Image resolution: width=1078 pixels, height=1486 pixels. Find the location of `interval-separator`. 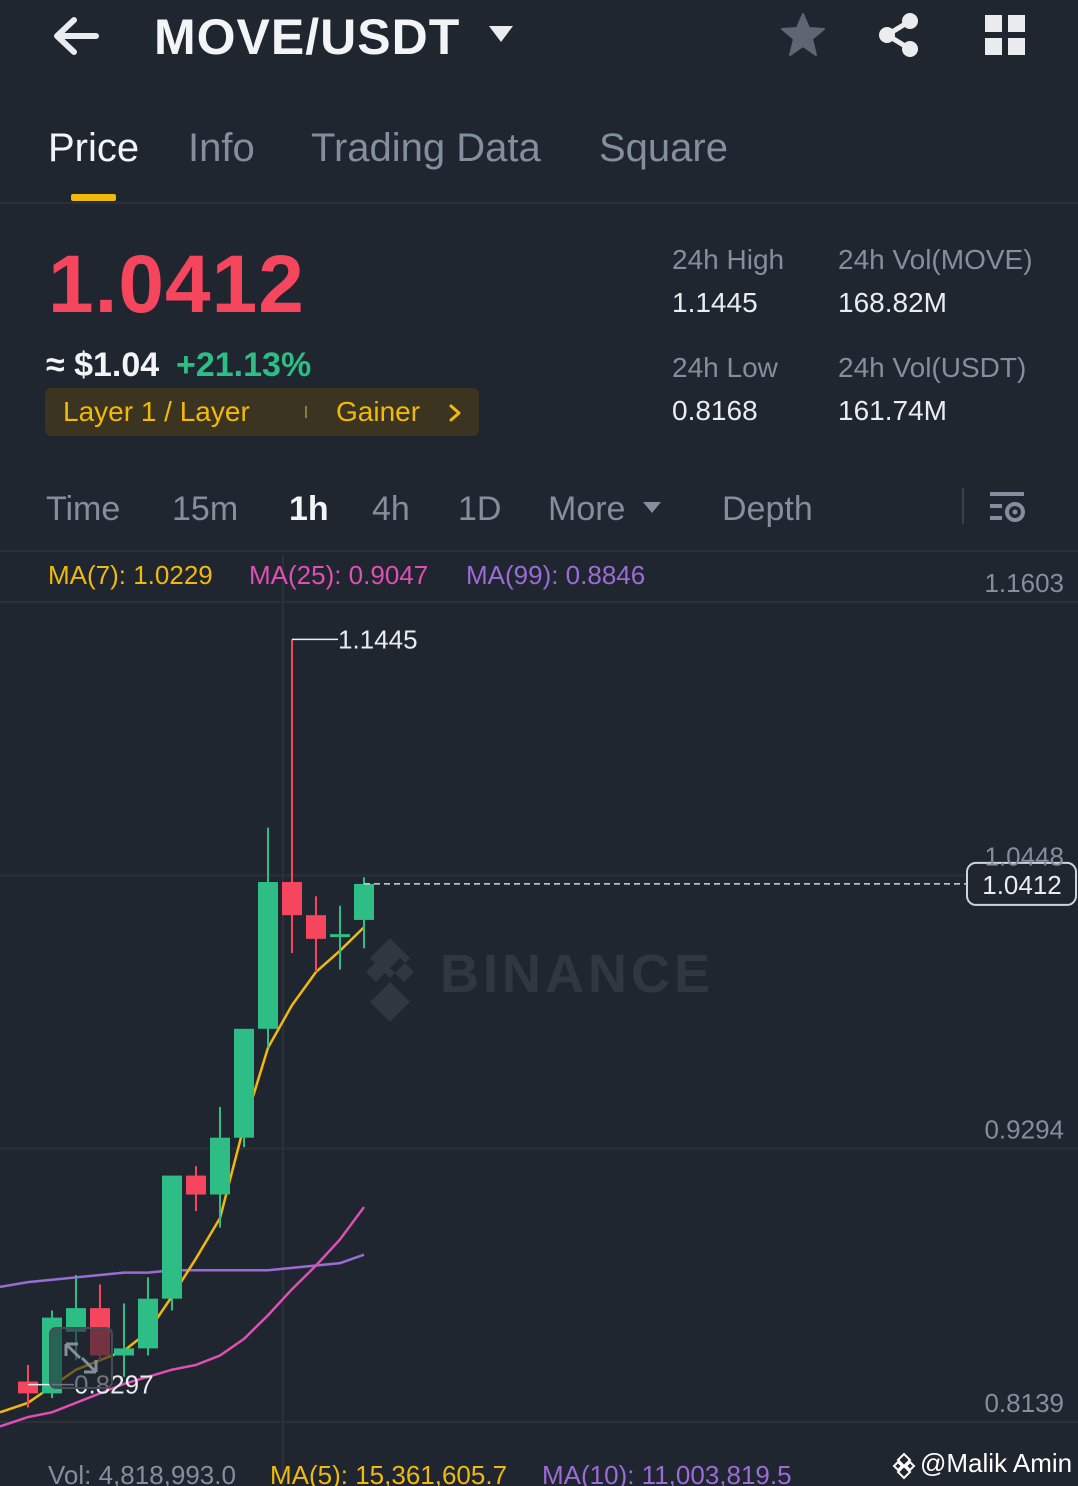

interval-separator is located at coordinates (963, 506).